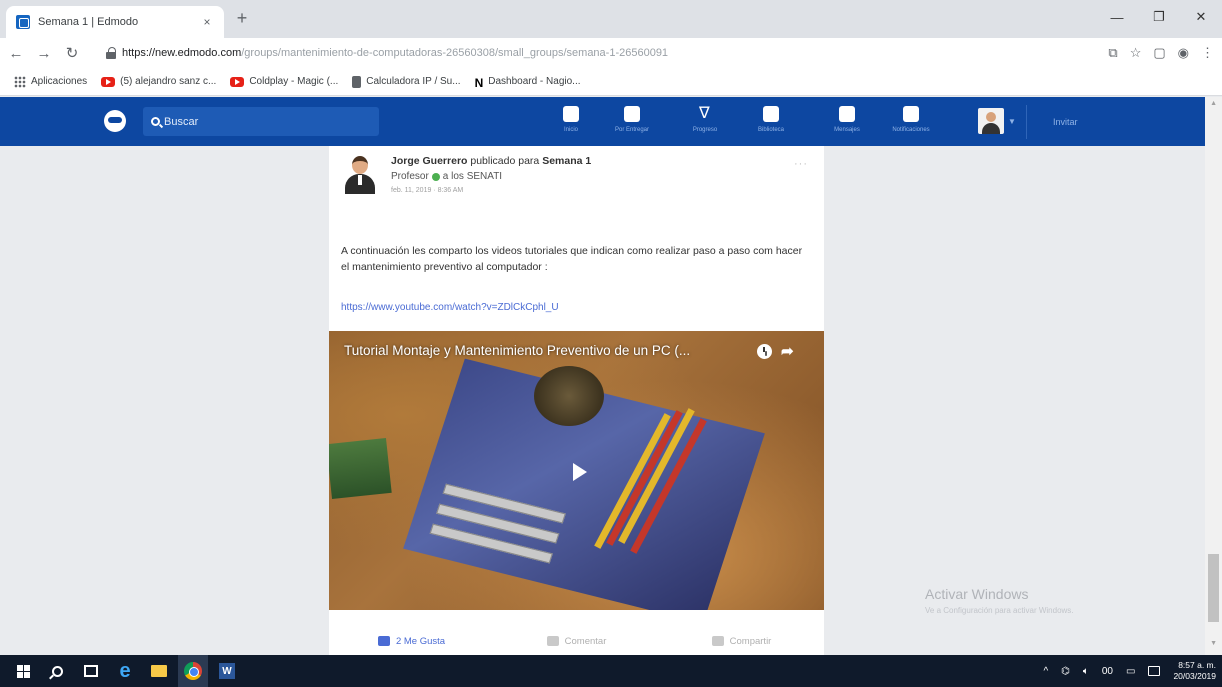 This screenshot has width=1222, height=687. Describe the element at coordinates (771, 123) in the screenshot. I see `nav-biblioteca: Biblioteca` at that location.